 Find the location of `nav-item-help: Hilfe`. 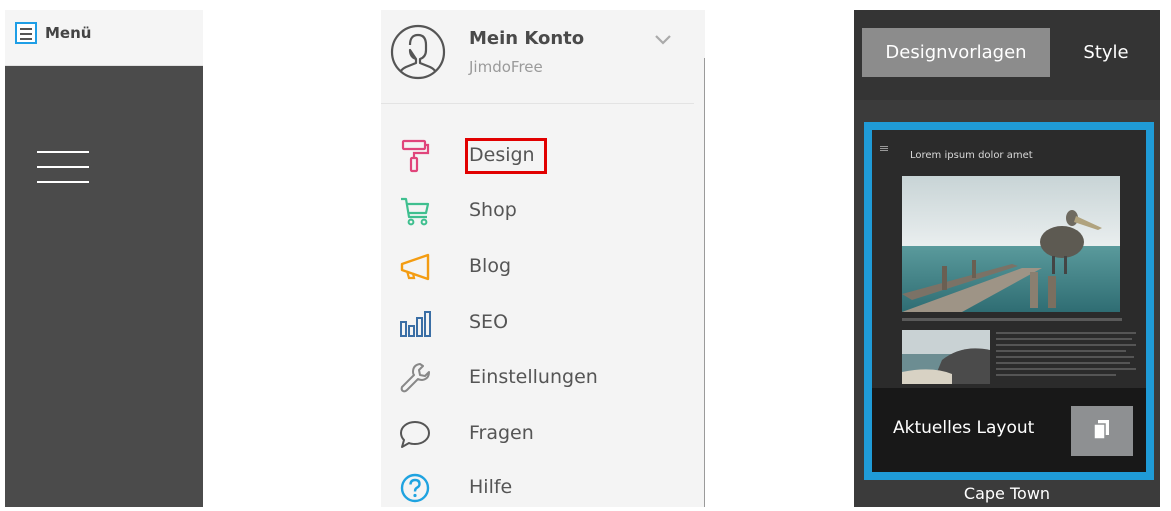

nav-item-help: Hilfe is located at coordinates (537, 489).